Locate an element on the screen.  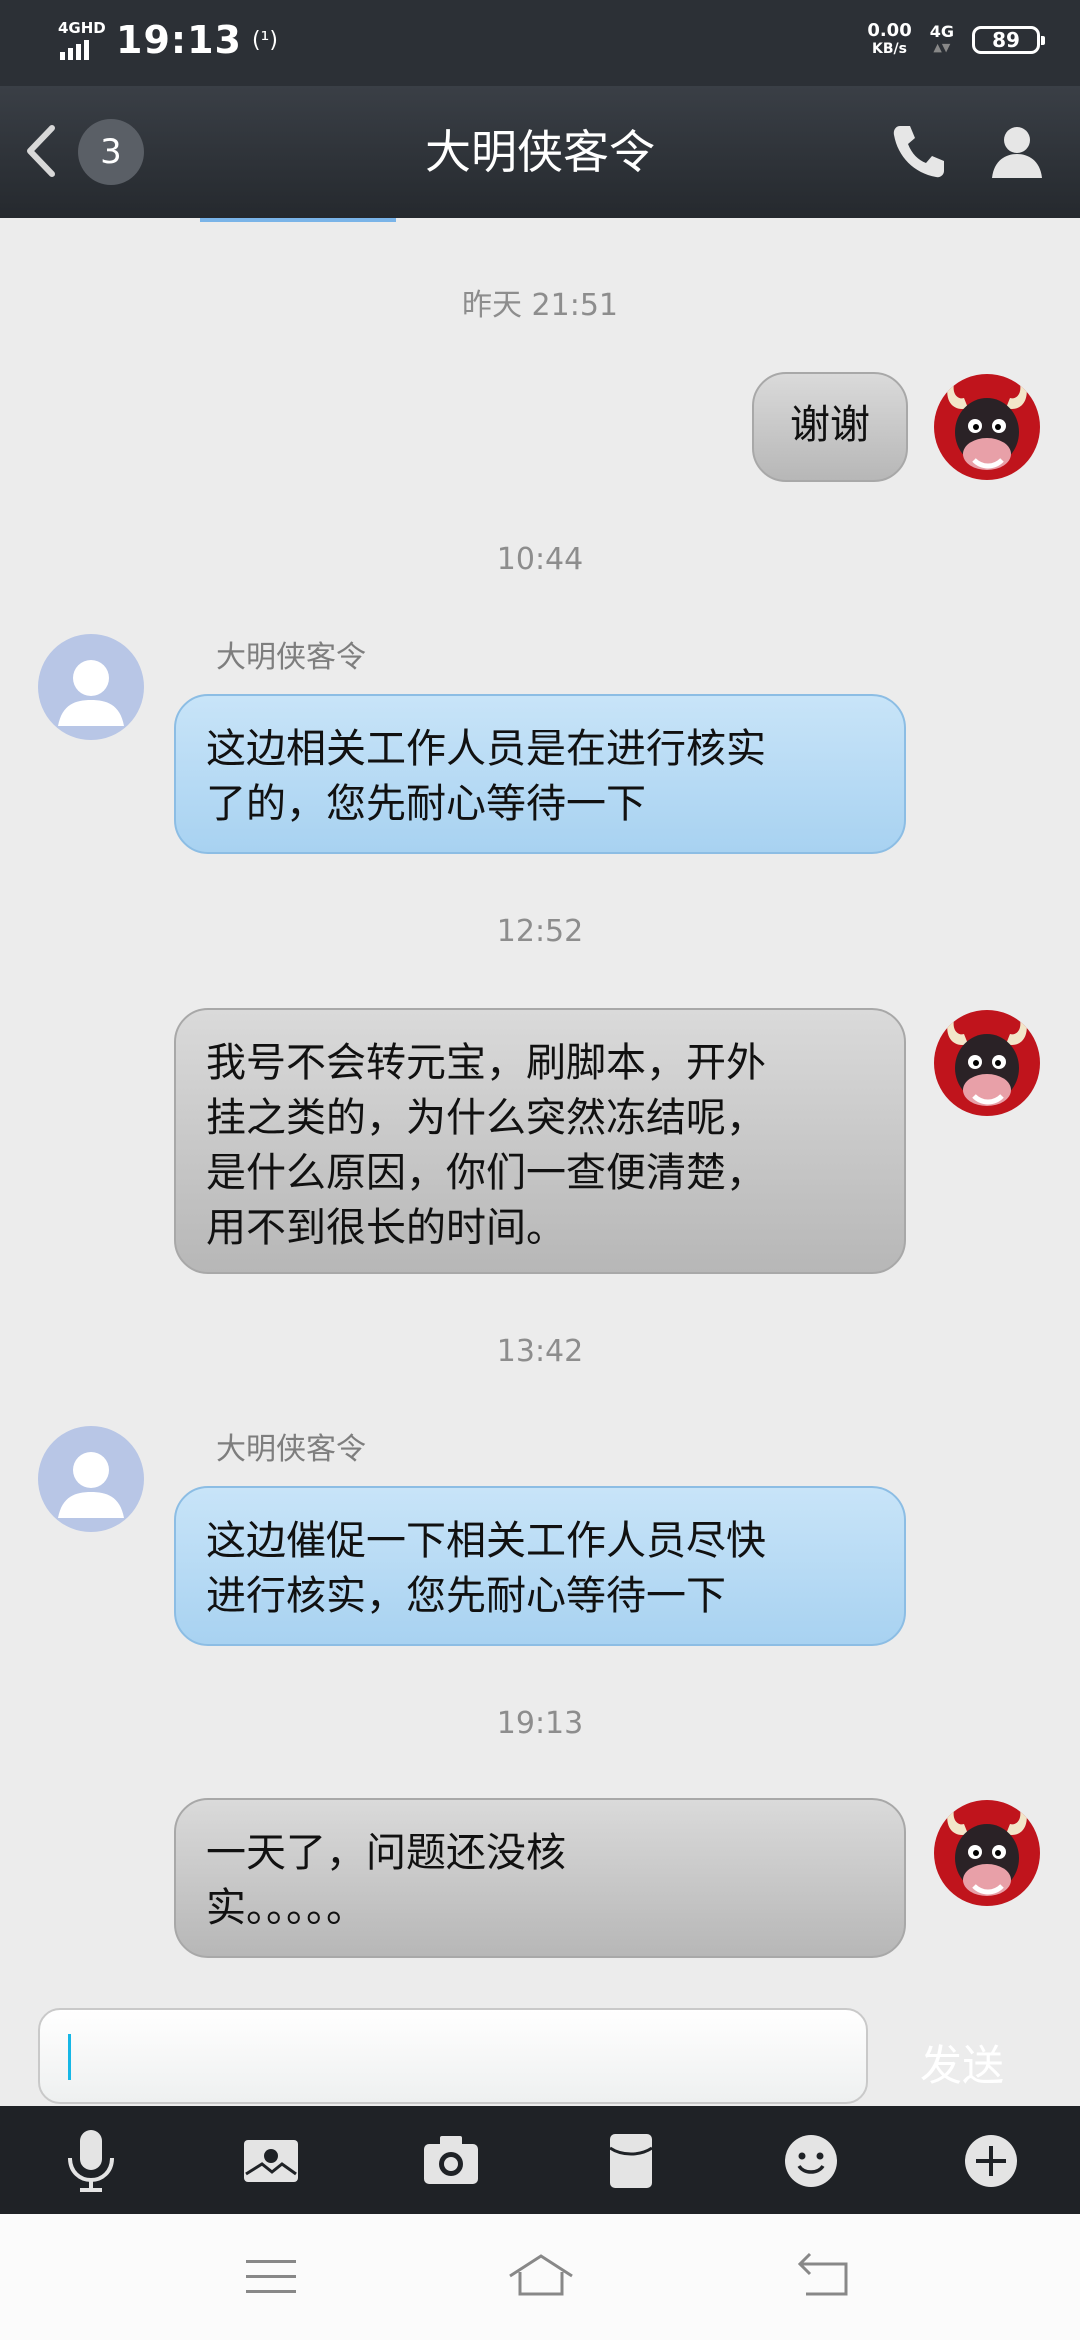
message-bubble: 谢谢 is located at coordinates (830, 427).